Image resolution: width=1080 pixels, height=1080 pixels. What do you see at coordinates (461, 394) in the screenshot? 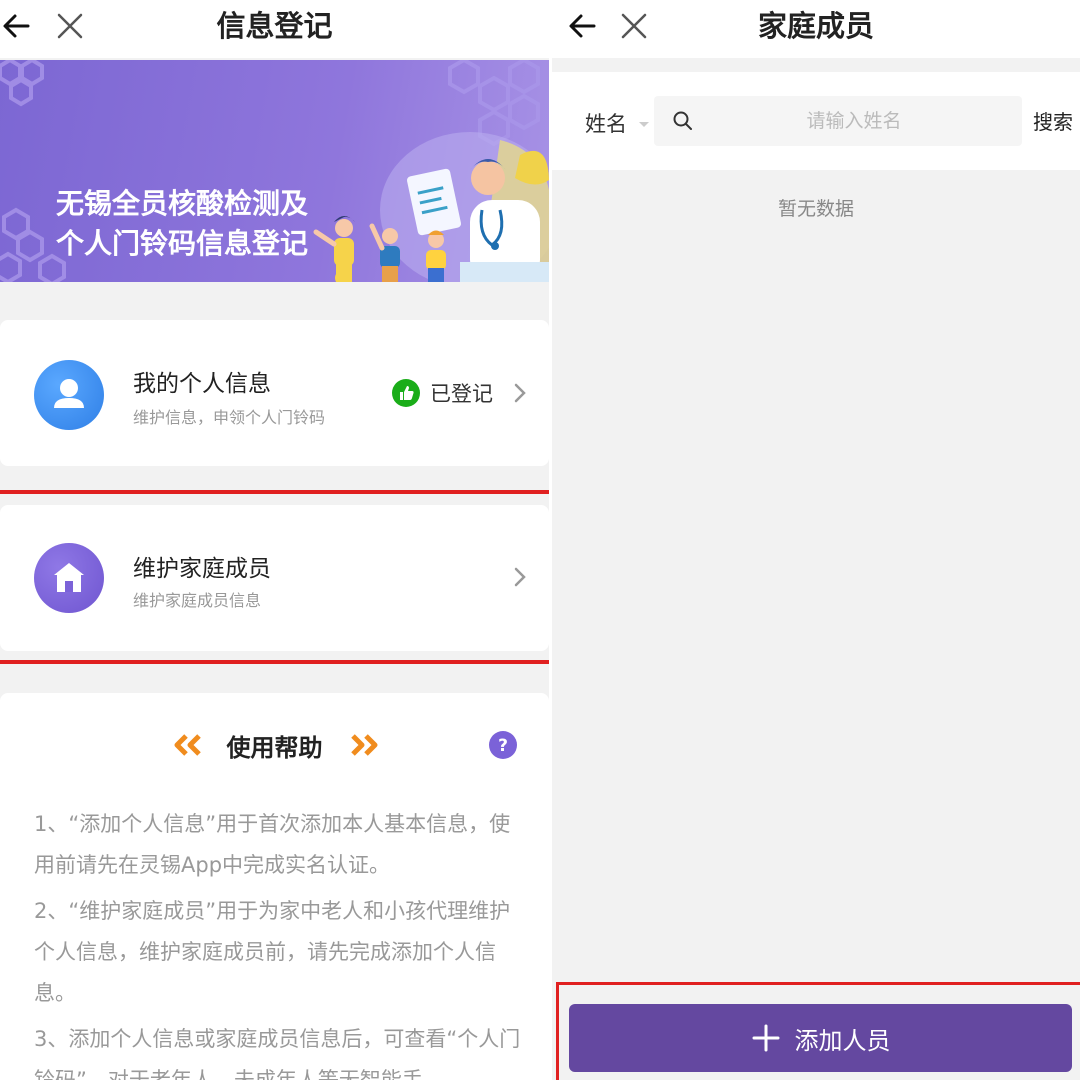
I see `status-label: 已登记` at bounding box center [461, 394].